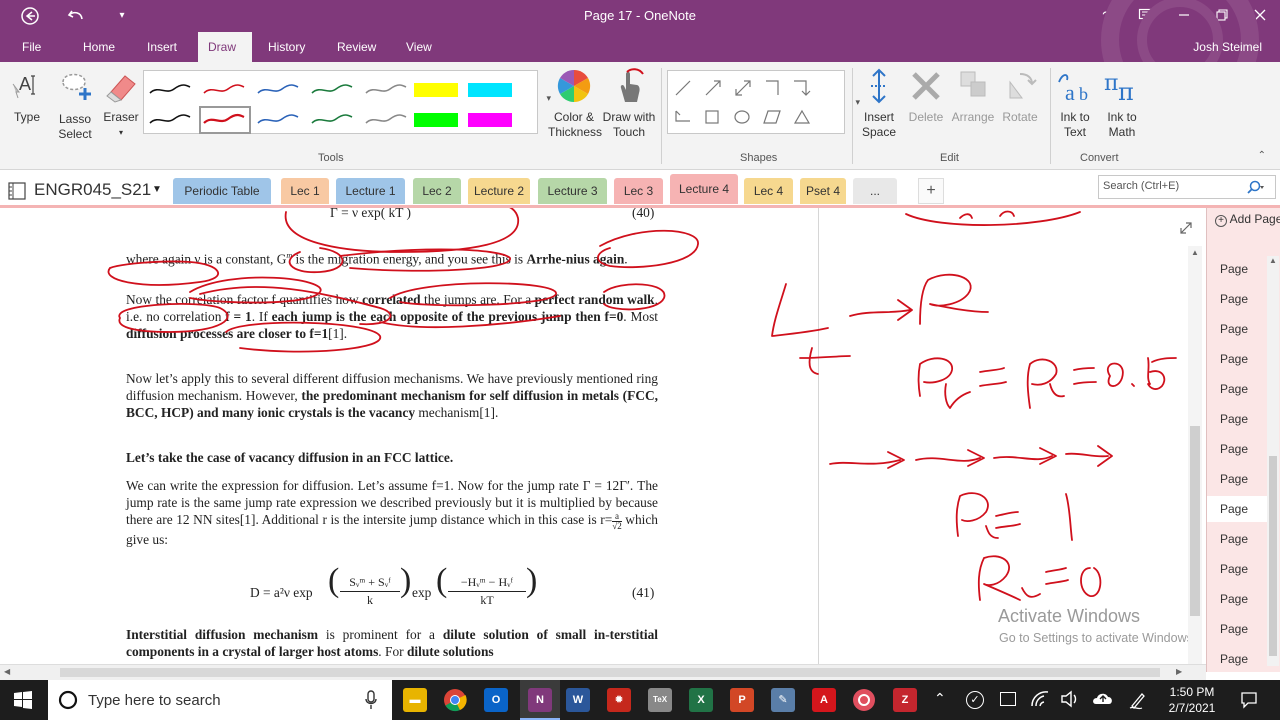 This screenshot has width=1280, height=720. Describe the element at coordinates (629, 103) in the screenshot. I see `draw-with-touch-button: Draw with Touch` at that location.